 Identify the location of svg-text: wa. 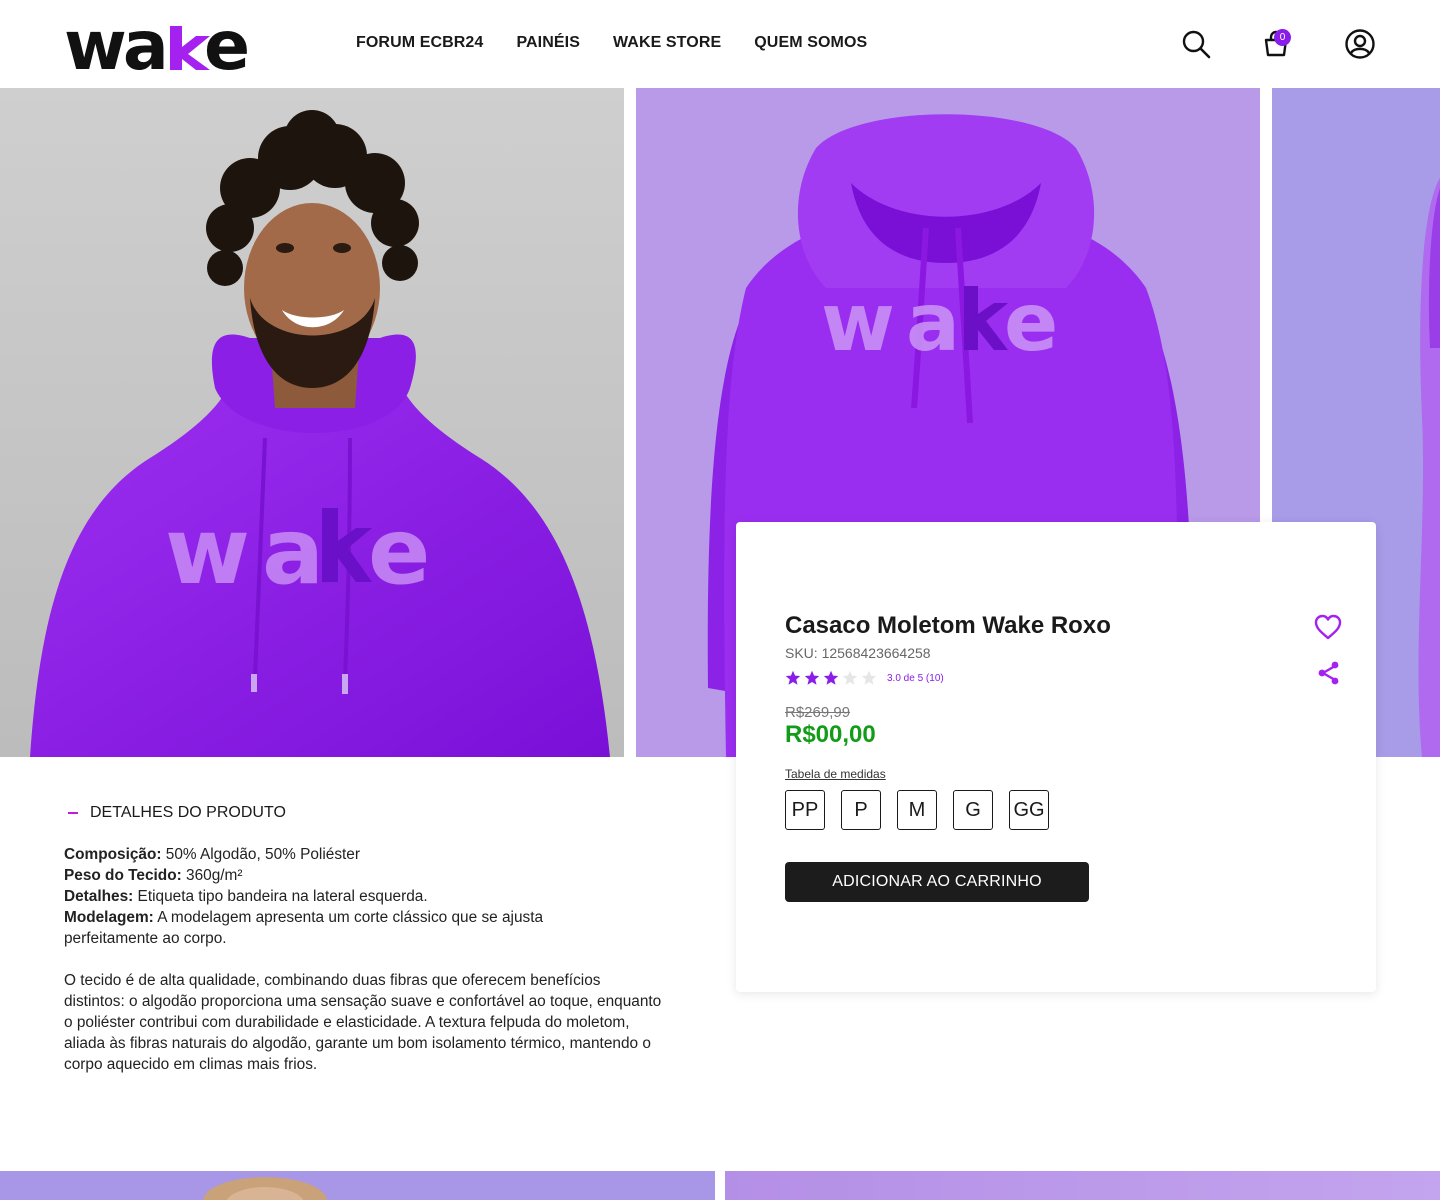
(114, 44).